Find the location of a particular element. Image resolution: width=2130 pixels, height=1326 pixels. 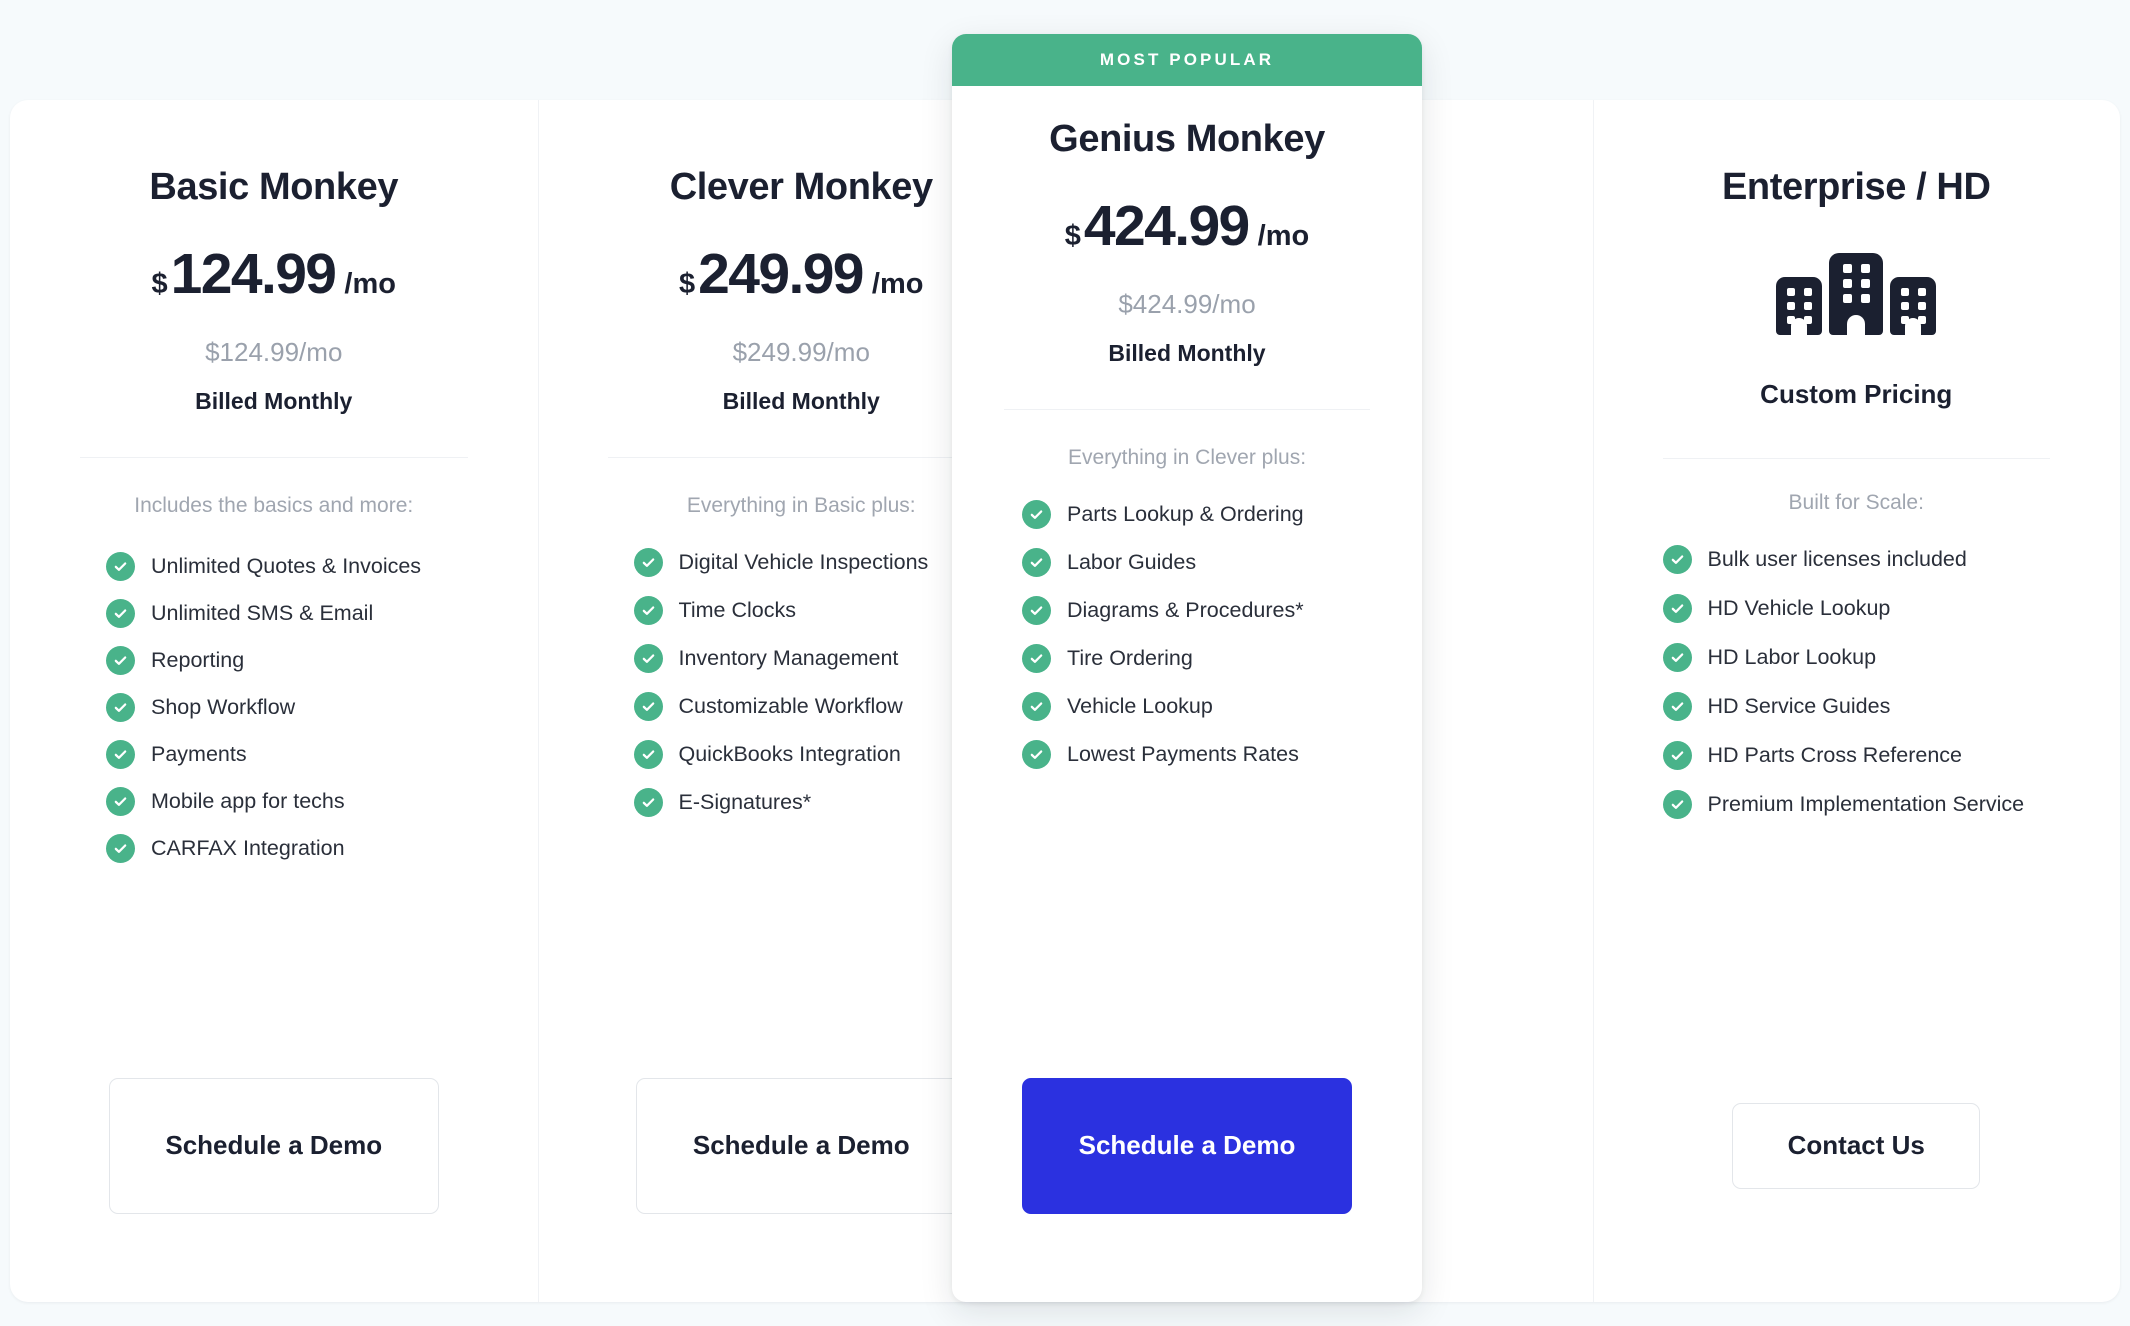

feature-label: Diagrams & Procedures* is located at coordinates (1185, 610).